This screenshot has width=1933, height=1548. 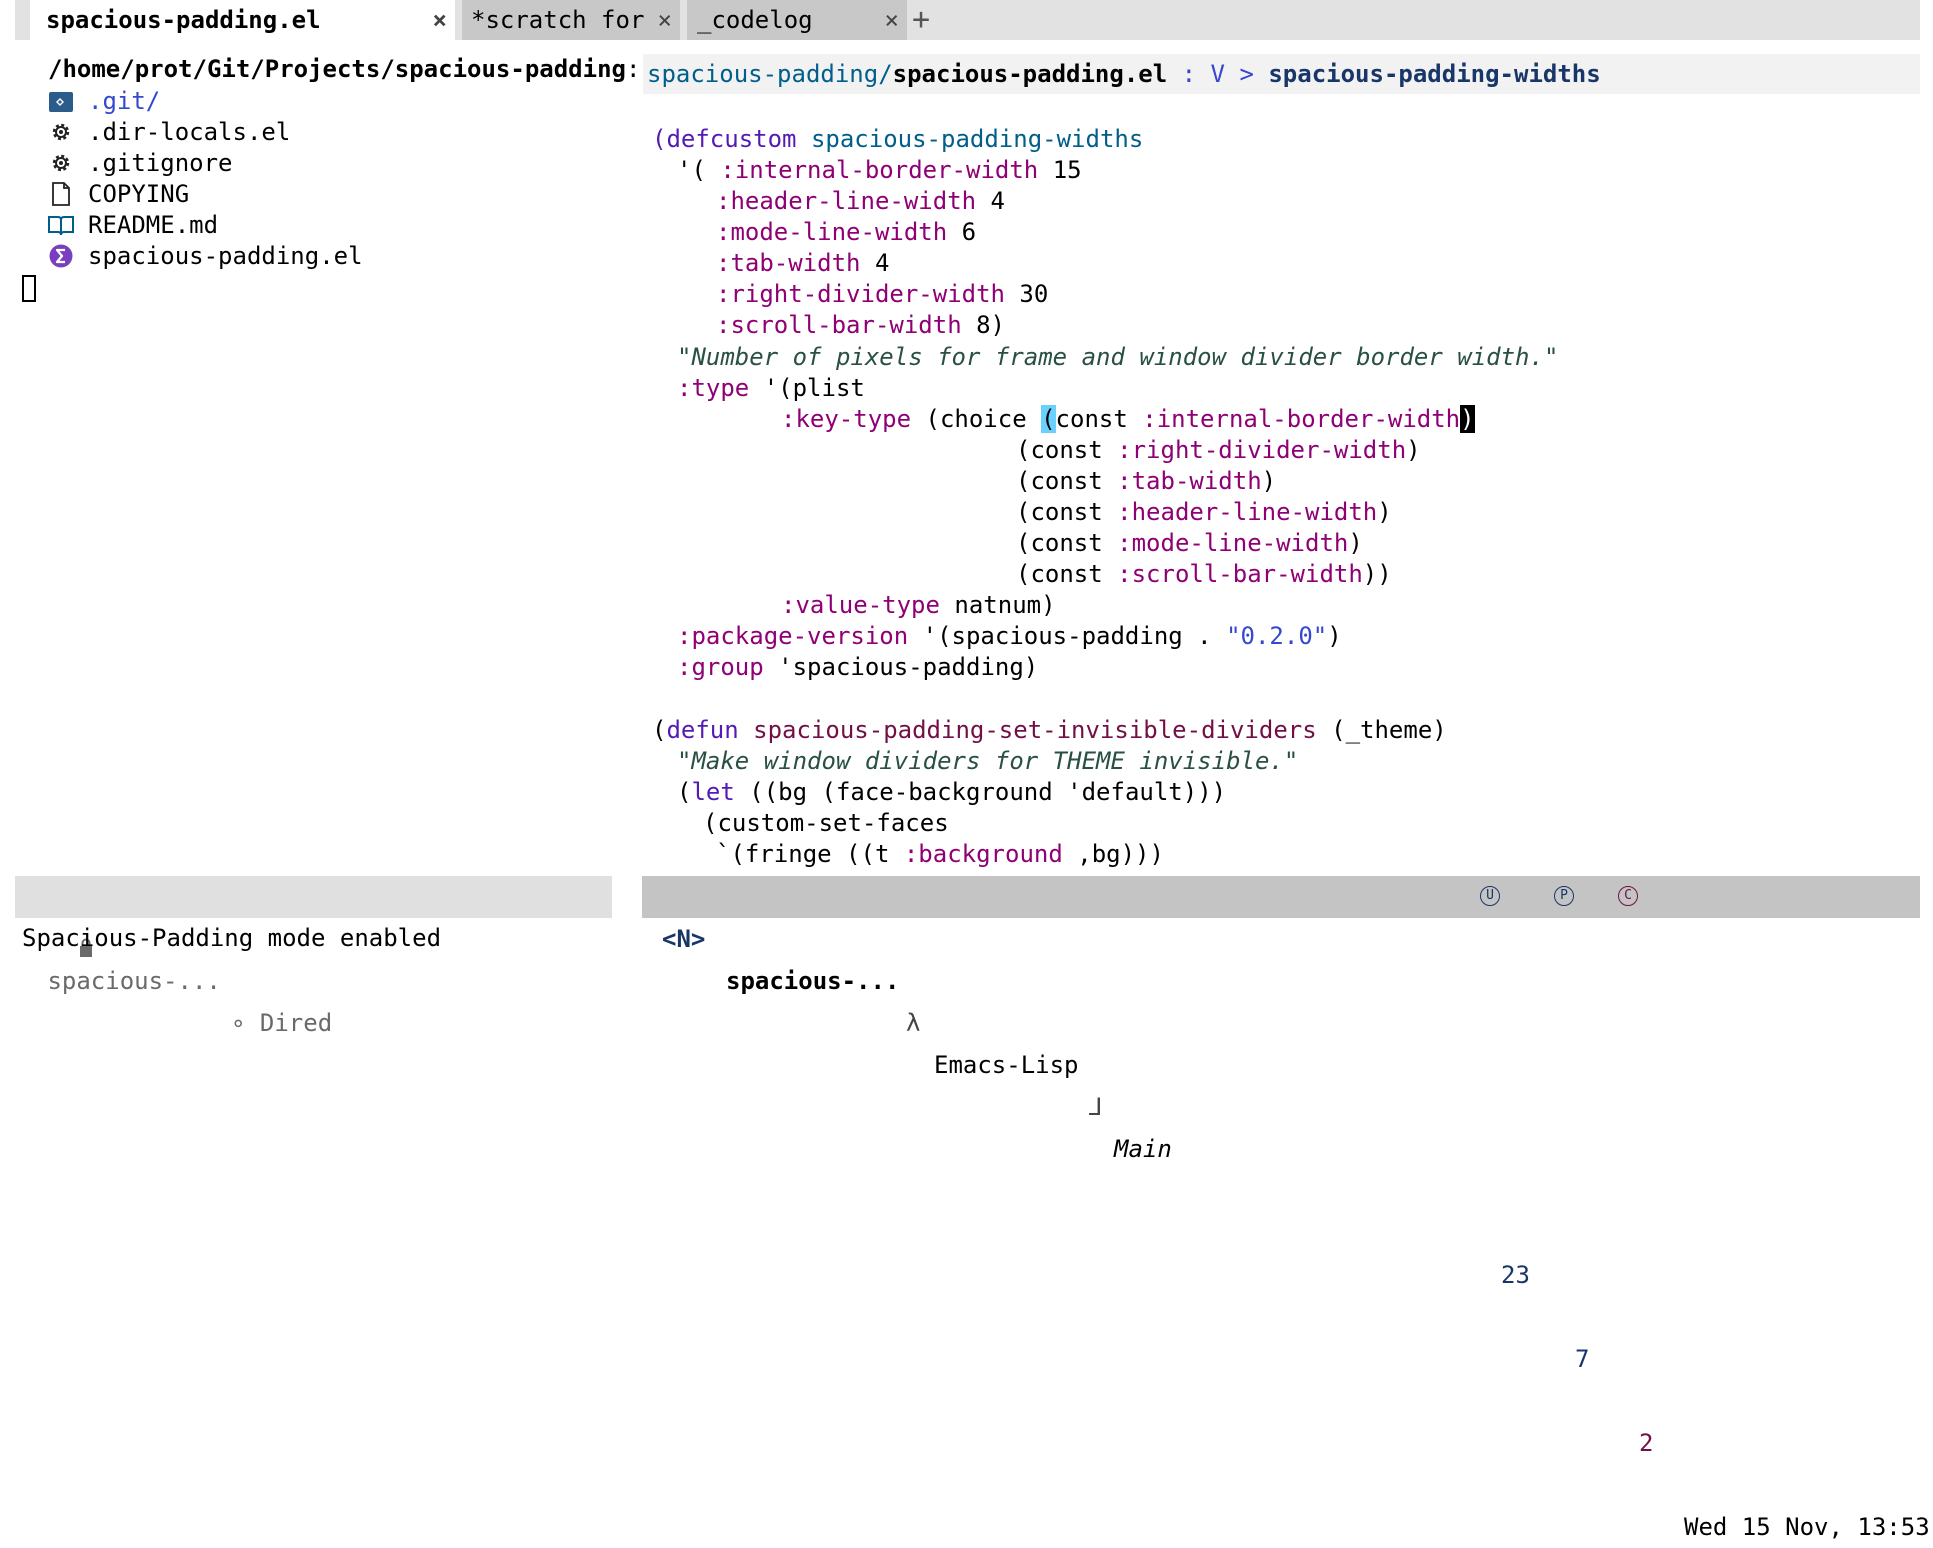 I want to click on tab-label: *scratch for s, so click(x=572, y=20).